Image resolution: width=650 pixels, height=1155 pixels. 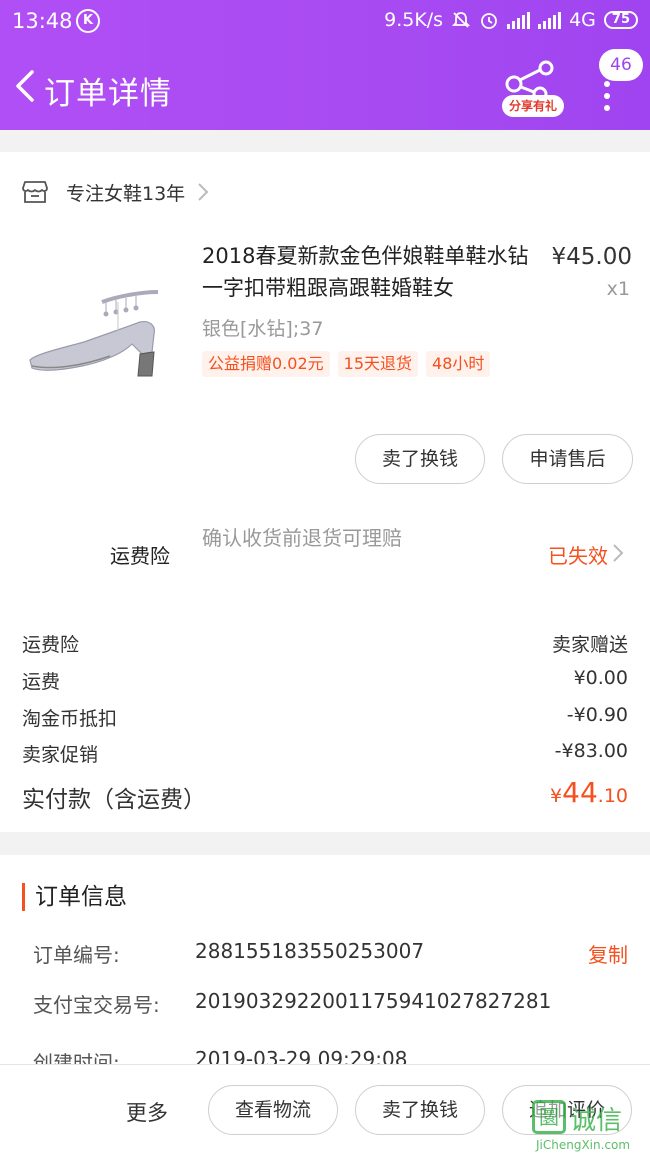 I want to click on view-logistics-button: 查看物流, so click(x=273, y=1110).